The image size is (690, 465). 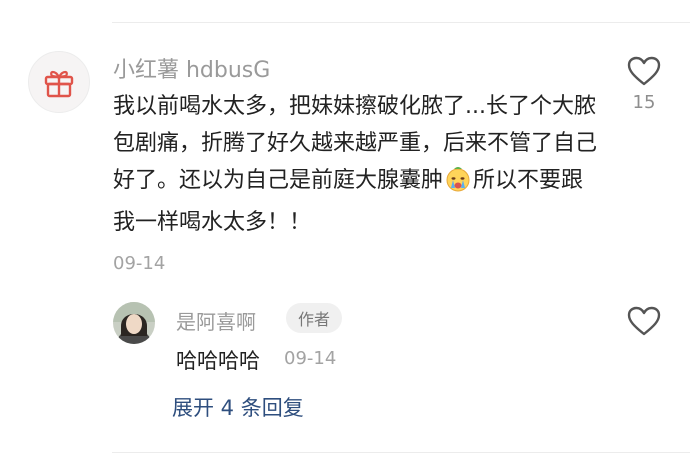 What do you see at coordinates (218, 361) in the screenshot?
I see `reply-body: 哈哈哈哈` at bounding box center [218, 361].